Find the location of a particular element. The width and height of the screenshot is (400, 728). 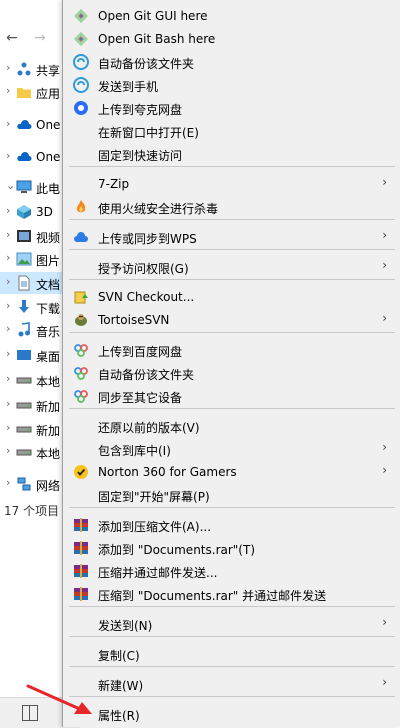

menu-item-label: 上传或同步到WPS is located at coordinates (147, 239).